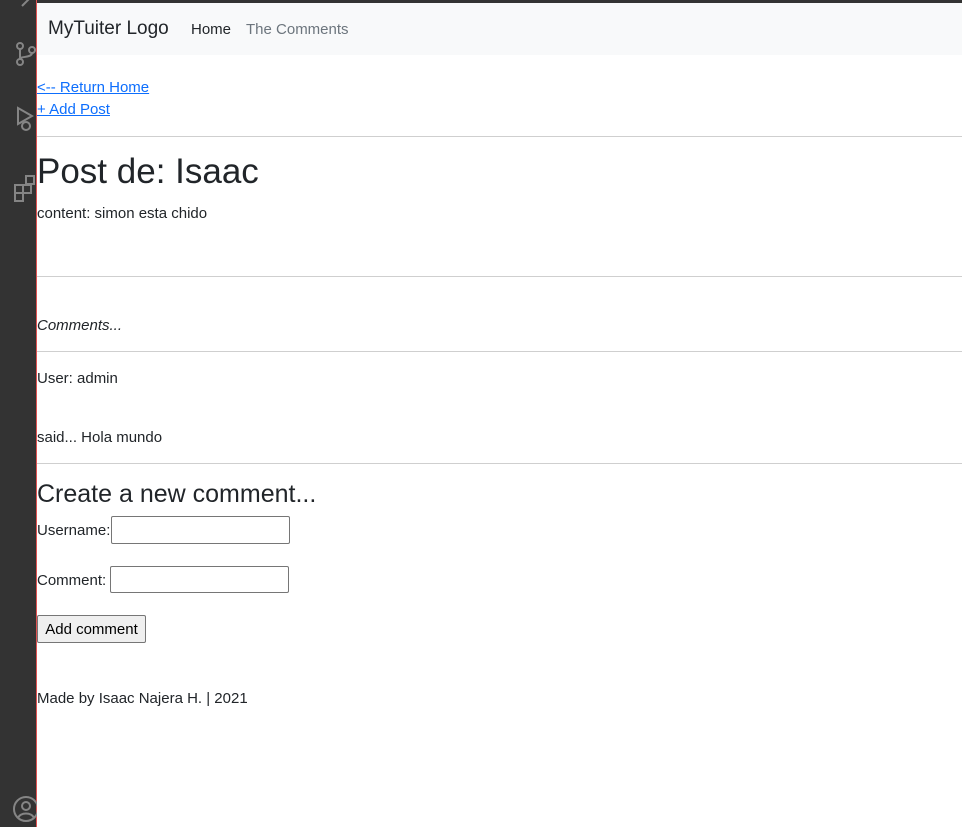 Image resolution: width=962 pixels, height=827 pixels. What do you see at coordinates (26, 54) in the screenshot?
I see `source-control-icon` at bounding box center [26, 54].